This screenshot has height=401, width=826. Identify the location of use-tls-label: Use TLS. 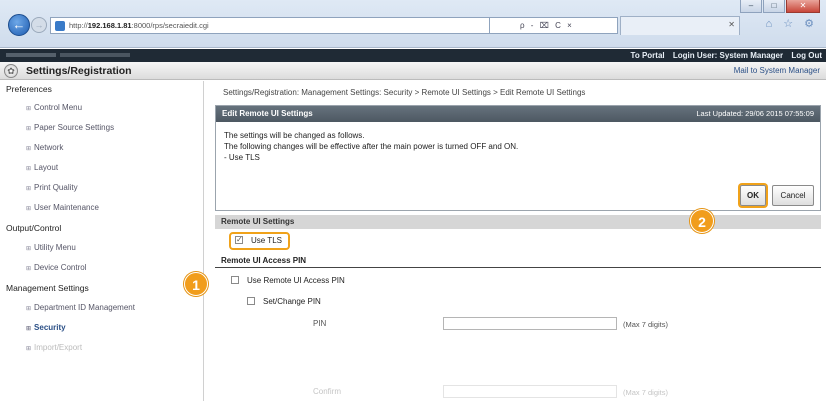
(266, 240).